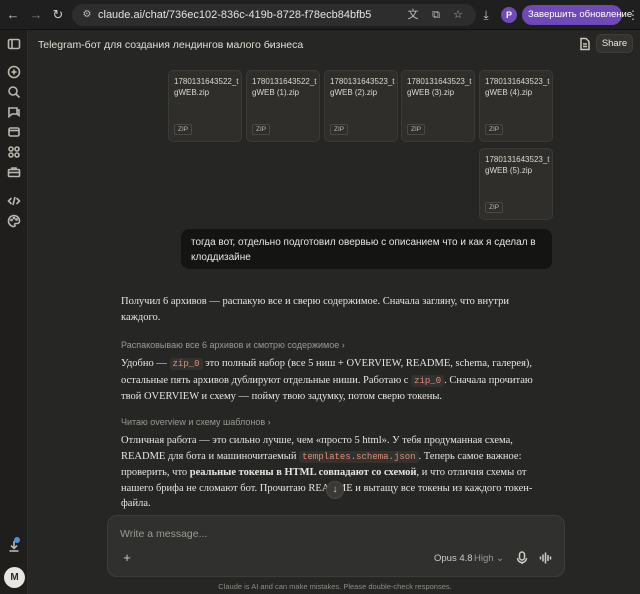  Describe the element at coordinates (633, 15) in the screenshot. I see `browser-menu-icon: ⋮` at that location.